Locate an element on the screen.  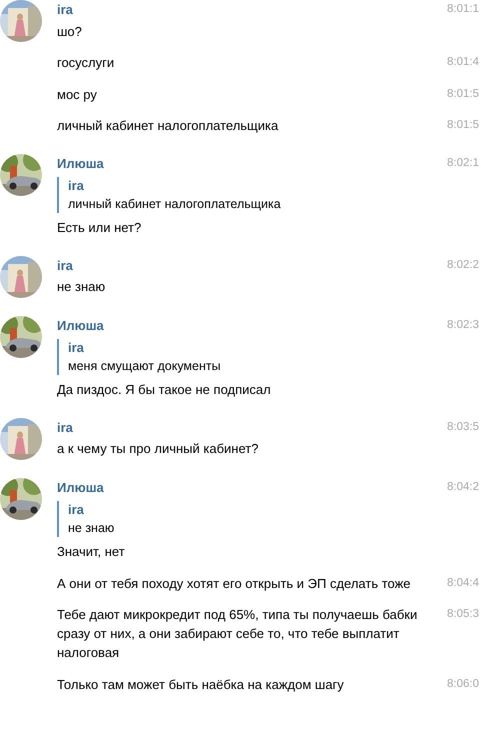
quote-text: не знаю is located at coordinates (91, 528).